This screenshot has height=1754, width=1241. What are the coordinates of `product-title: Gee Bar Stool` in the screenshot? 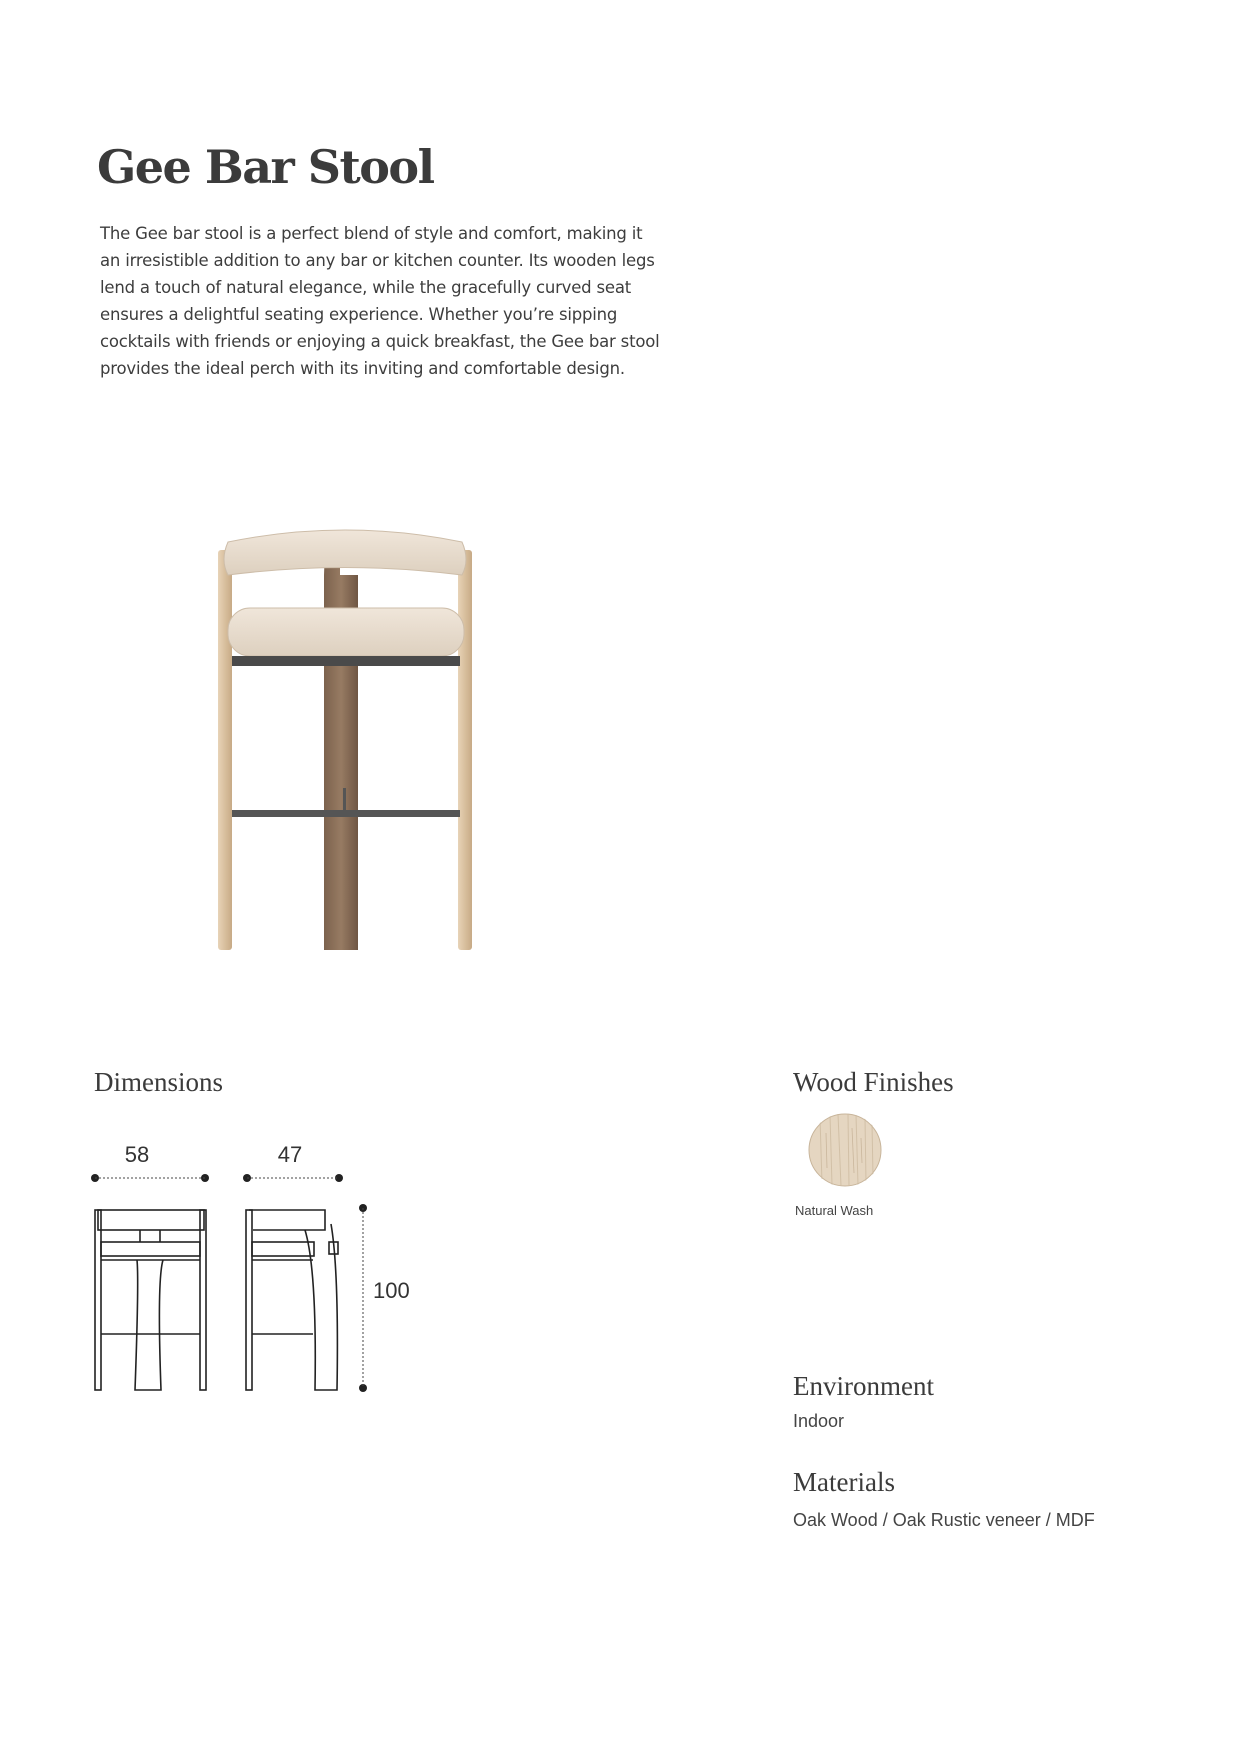 It's located at (266, 167).